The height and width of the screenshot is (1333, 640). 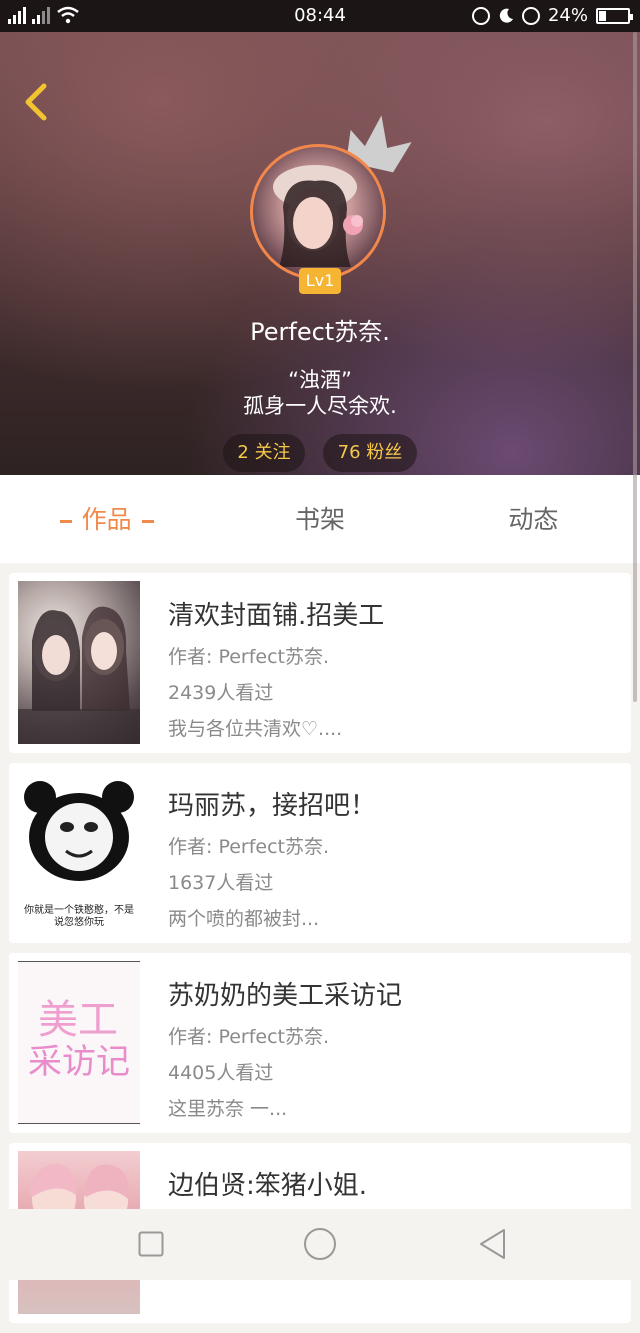 What do you see at coordinates (276, 616) in the screenshot?
I see `book-title: 清欢封面铺.招美工` at bounding box center [276, 616].